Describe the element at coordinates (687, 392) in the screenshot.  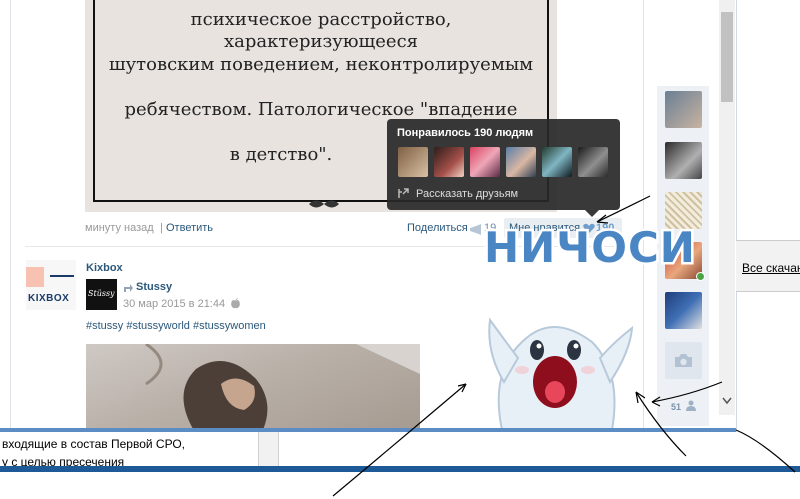
I see `arrow-from-right-window` at that location.